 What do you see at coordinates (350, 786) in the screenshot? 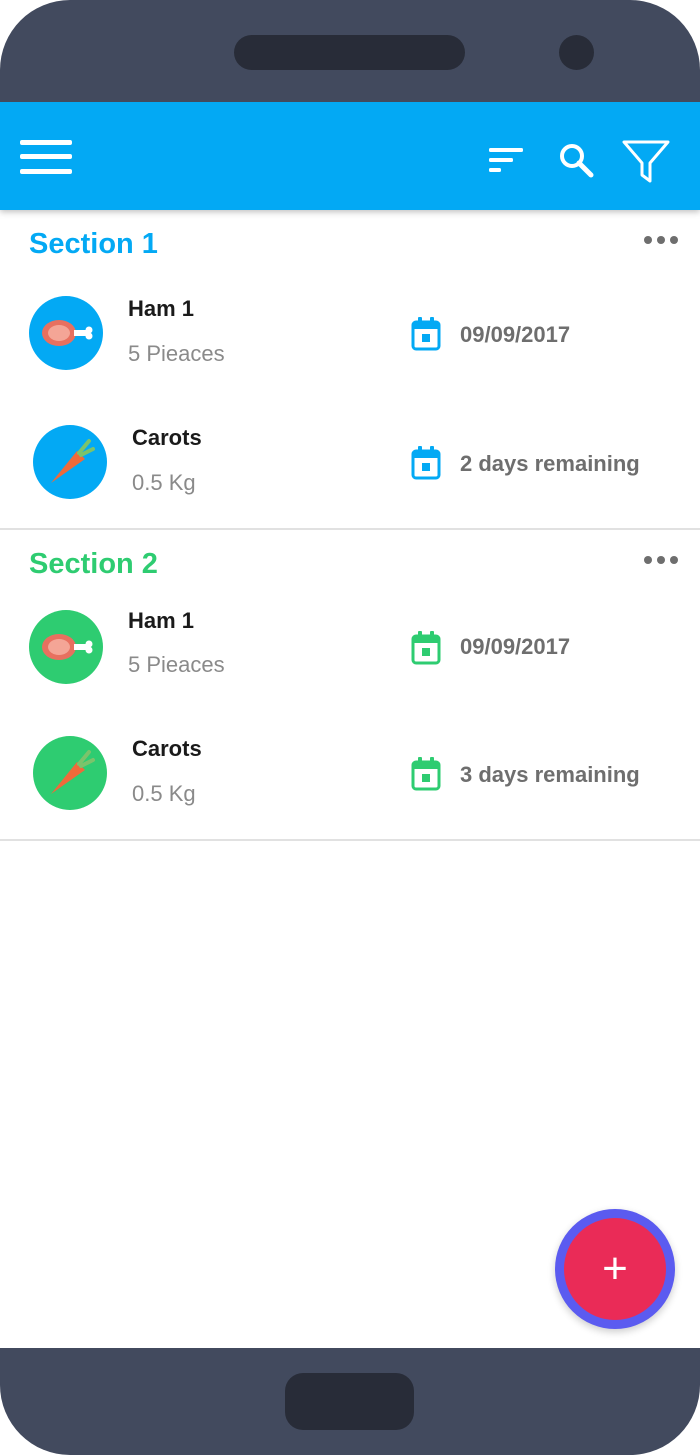
I see `list-item: Carots 0.5 Kg 3 days remaining` at bounding box center [350, 786].